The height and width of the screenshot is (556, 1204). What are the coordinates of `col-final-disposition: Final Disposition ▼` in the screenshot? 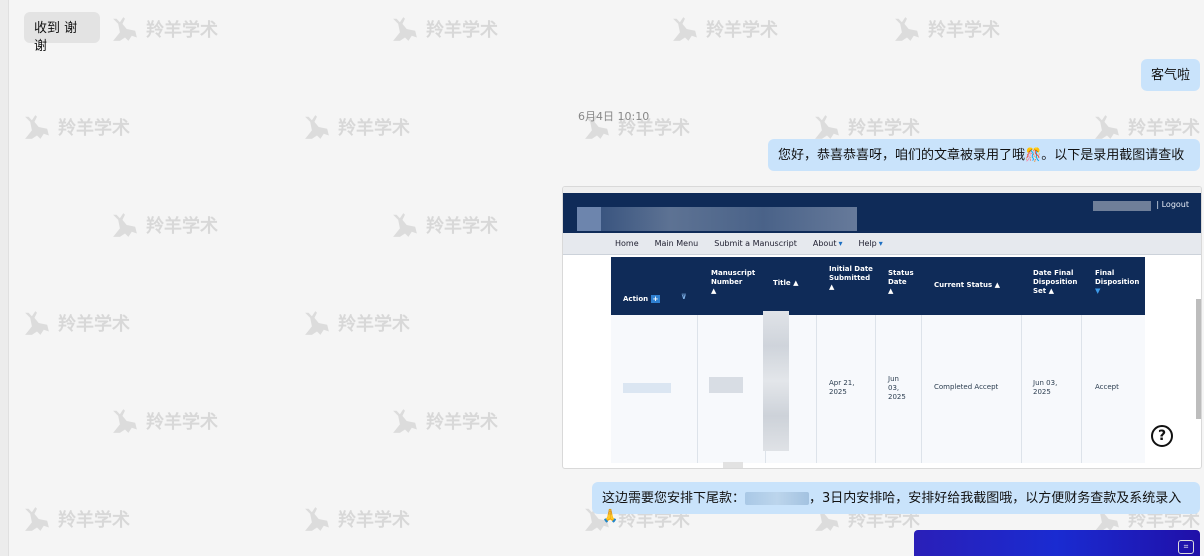 It's located at (1118, 282).